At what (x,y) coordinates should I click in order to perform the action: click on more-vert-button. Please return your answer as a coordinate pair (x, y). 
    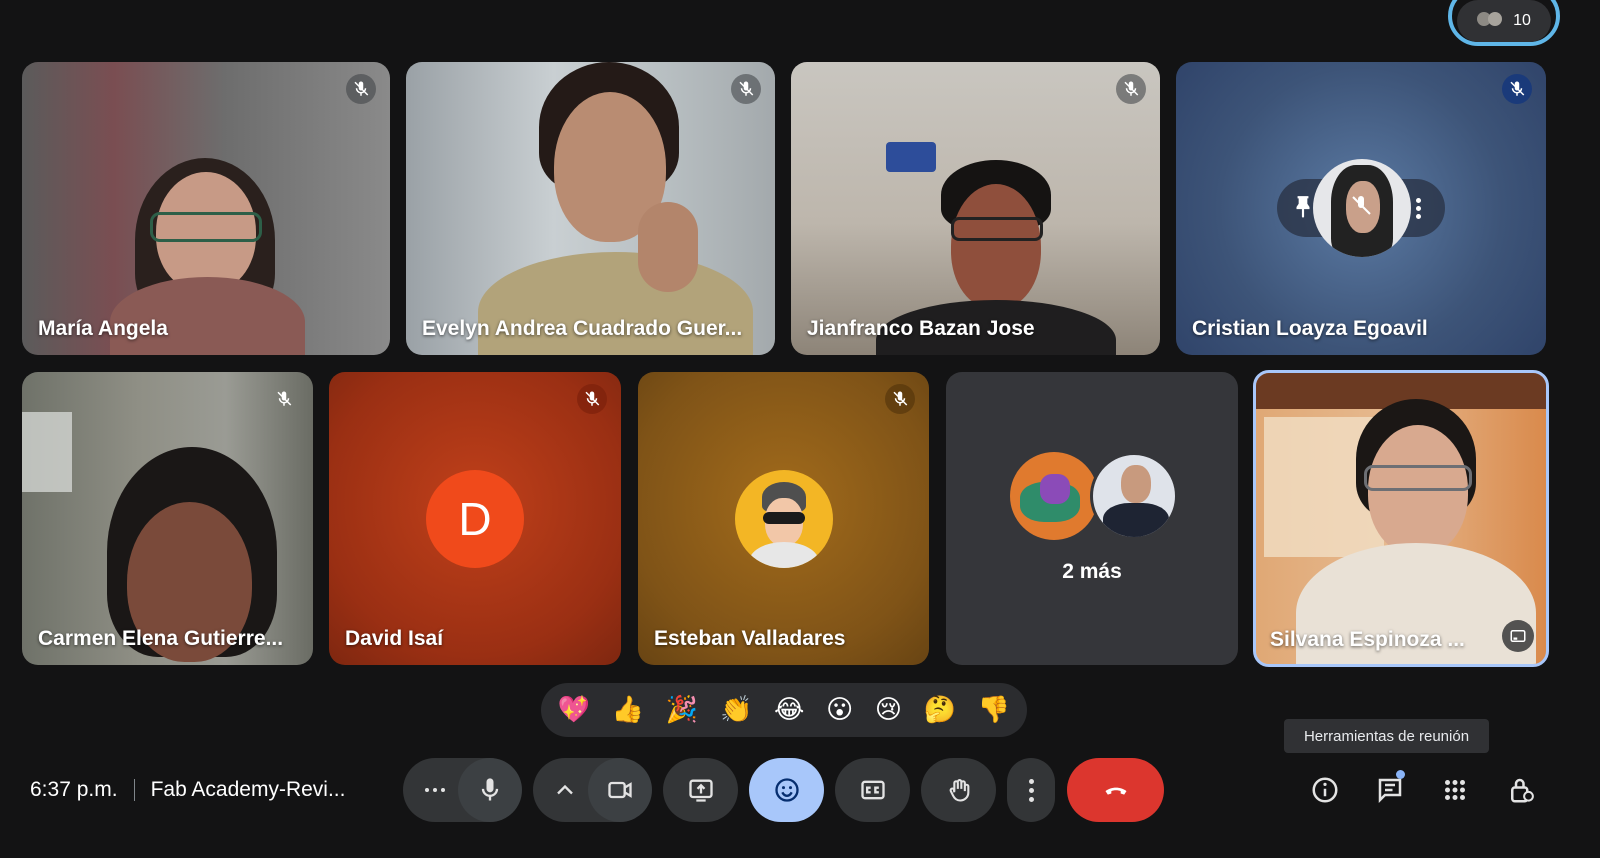
    Looking at the image, I should click on (1031, 790).